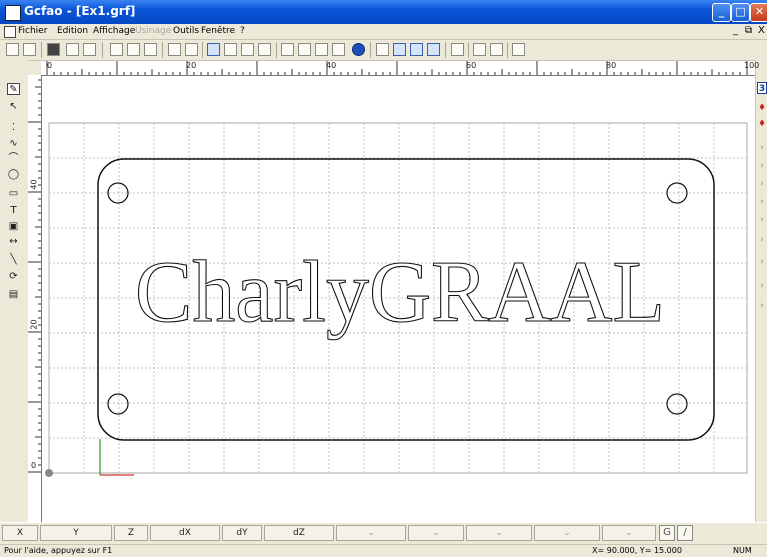 This screenshot has width=767, height=557. I want to click on param-dropdown-3: ⌄, so click(499, 533).